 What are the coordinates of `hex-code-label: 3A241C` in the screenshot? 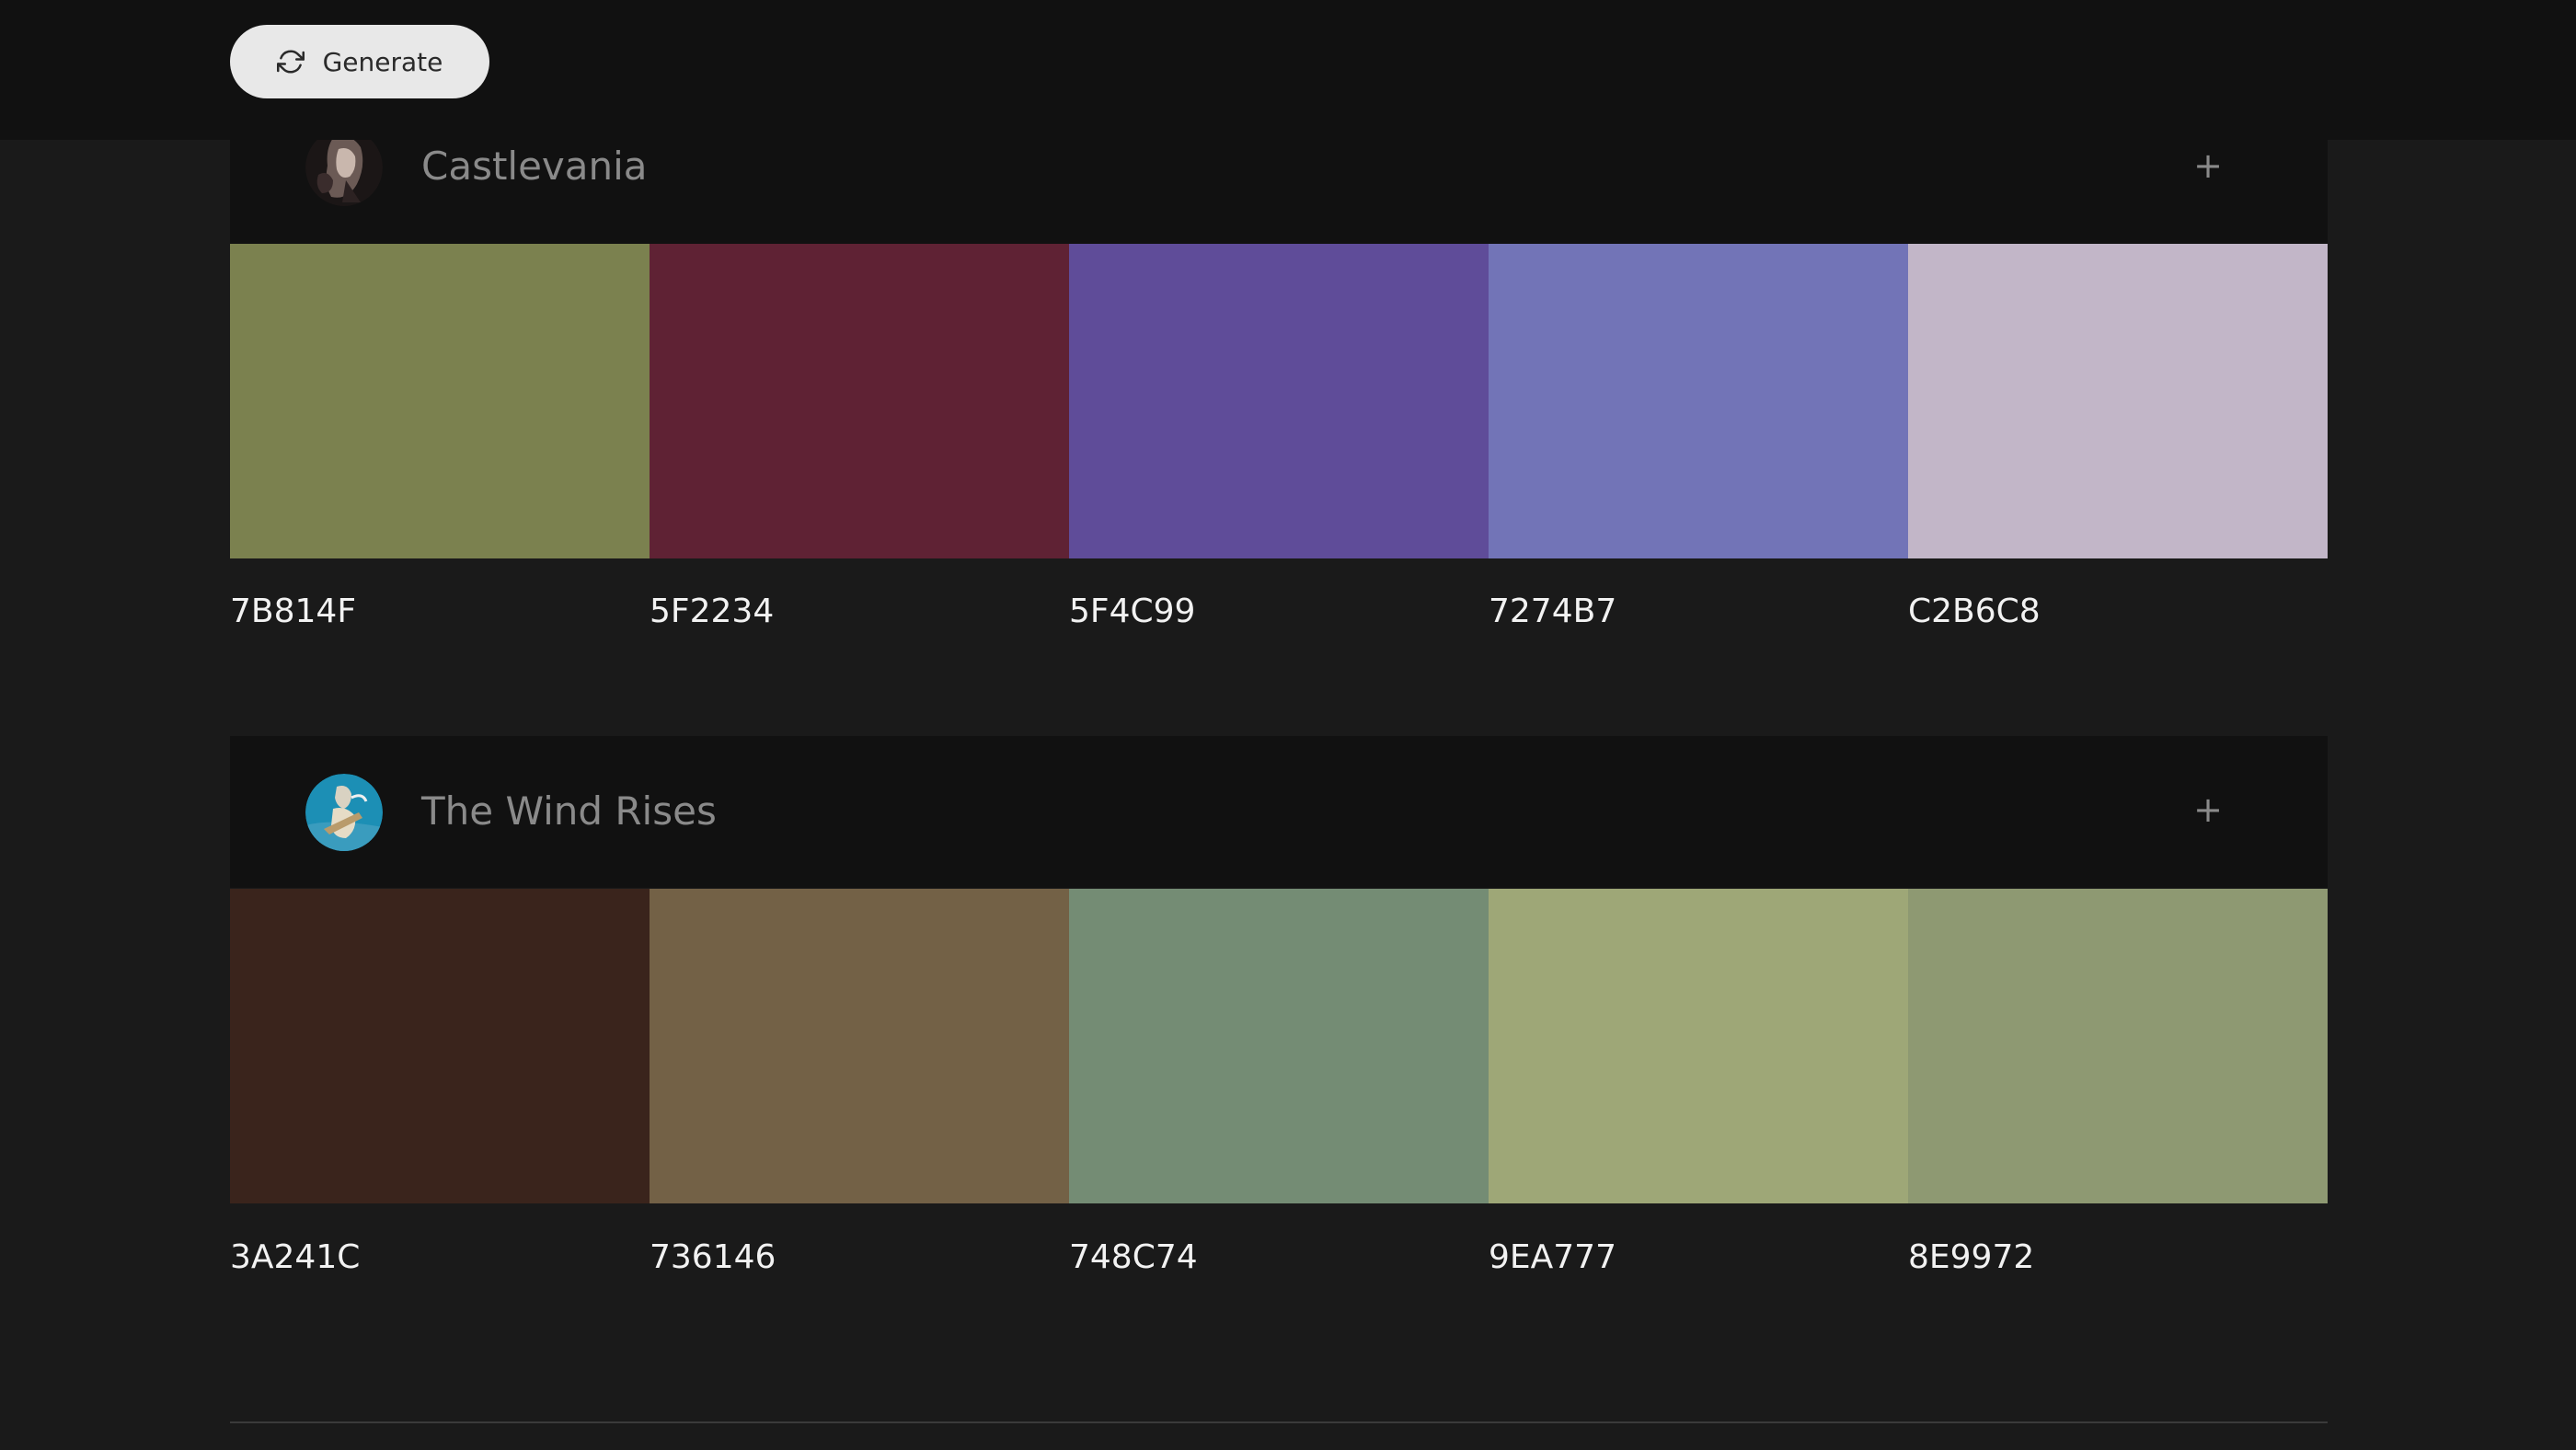 It's located at (440, 1261).